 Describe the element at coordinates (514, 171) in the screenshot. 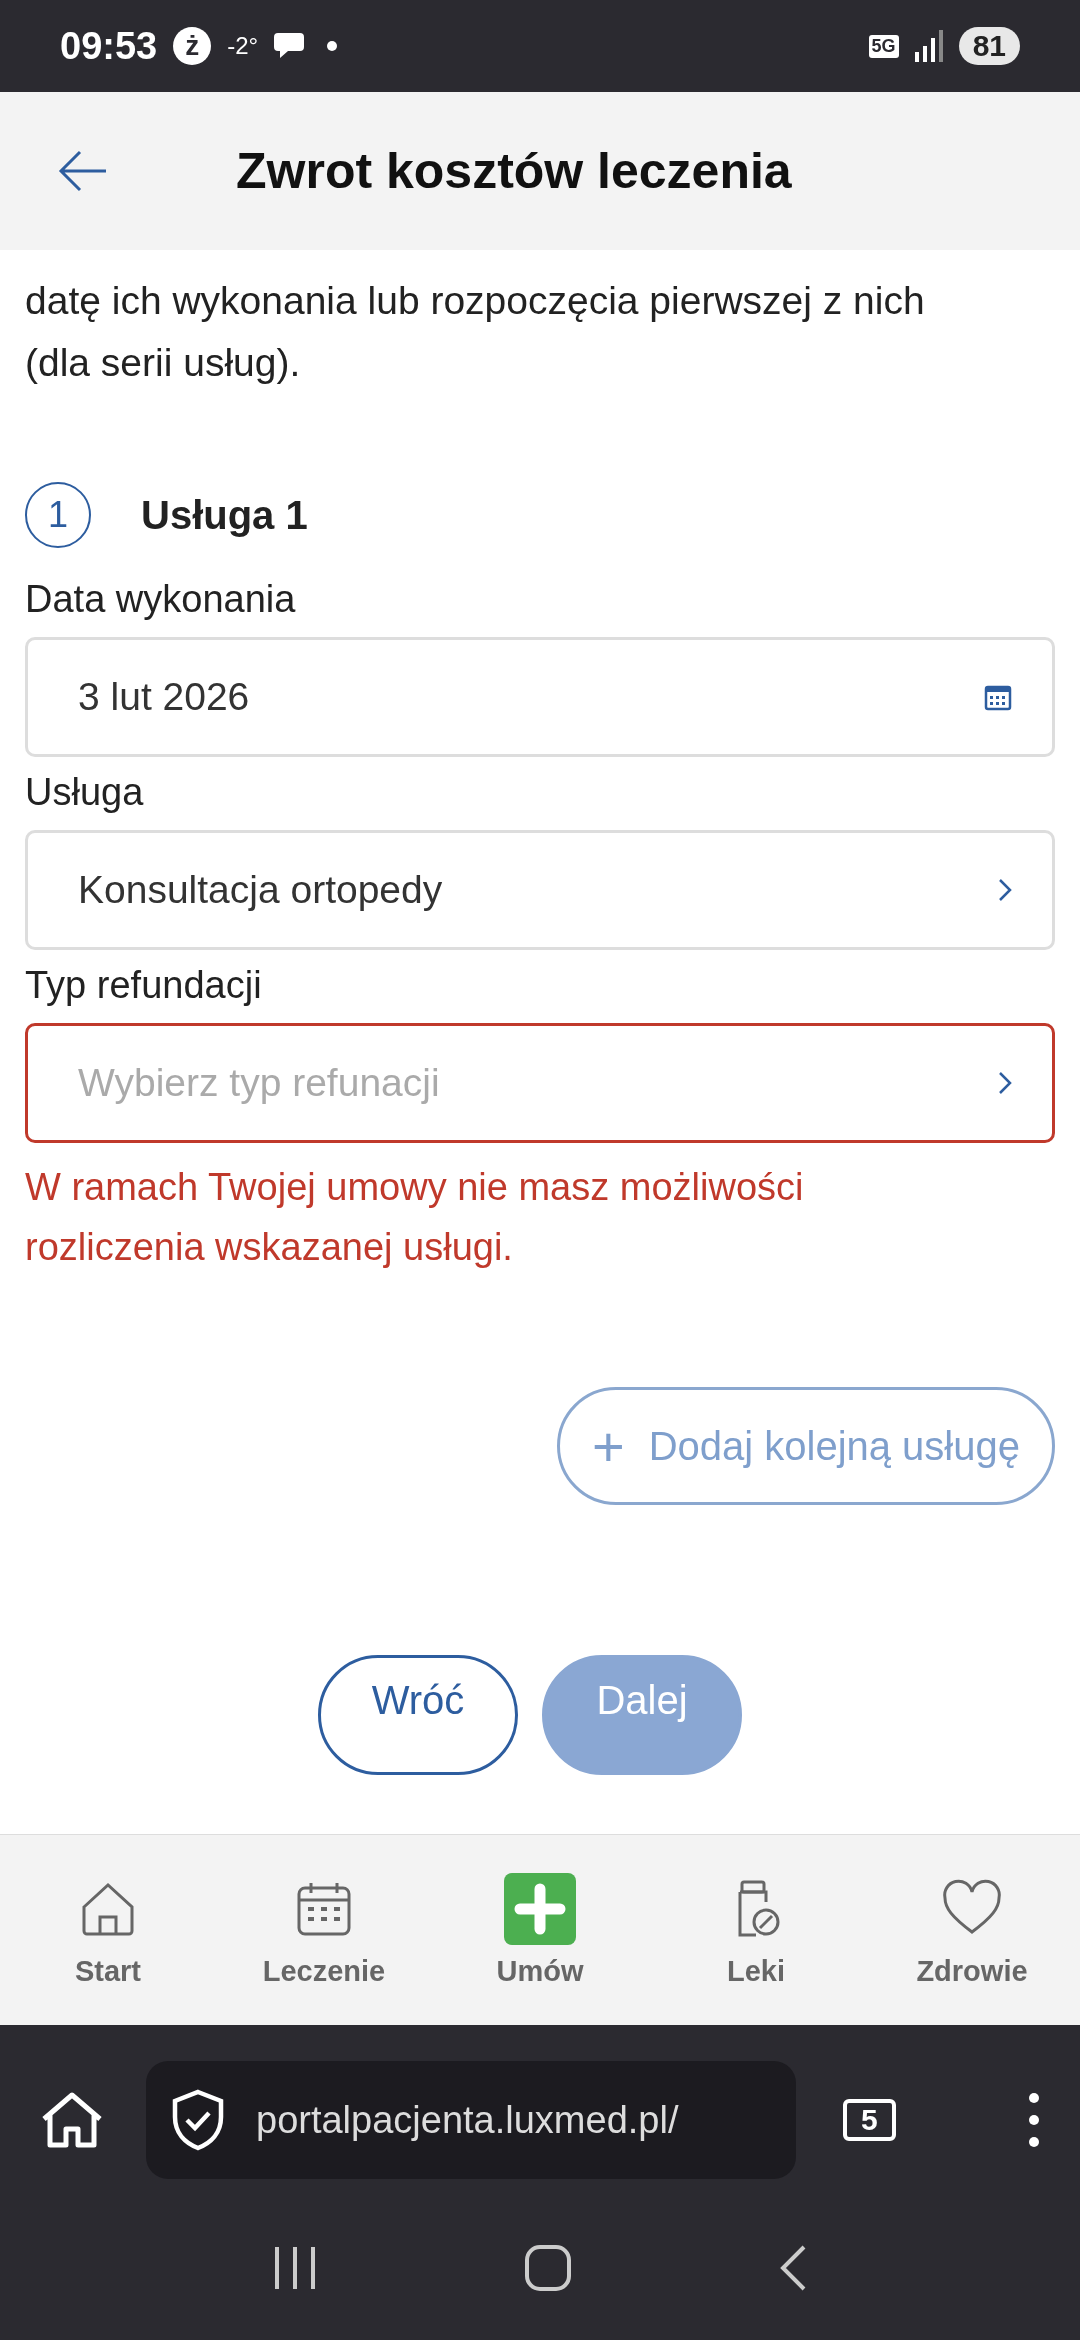

I see `page-title: Zwrot kosztów leczenia` at that location.